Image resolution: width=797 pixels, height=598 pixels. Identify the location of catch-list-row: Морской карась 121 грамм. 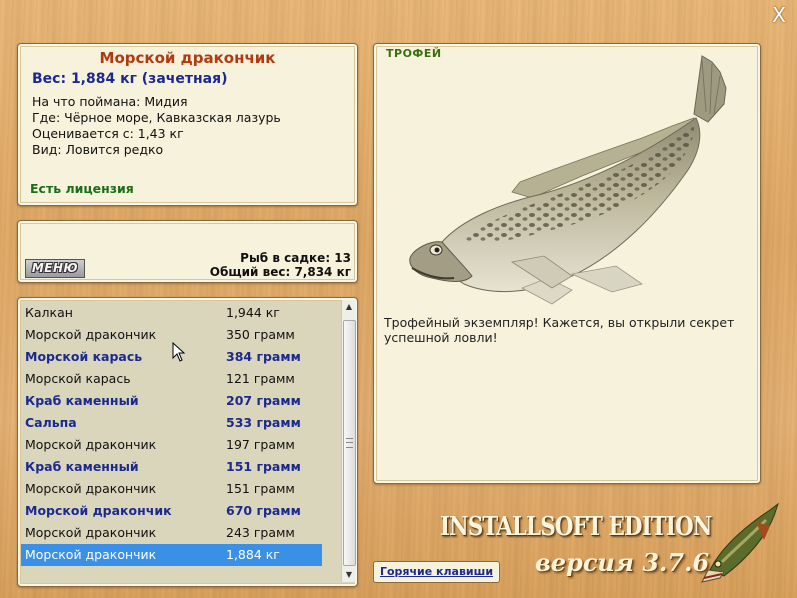
(171, 379).